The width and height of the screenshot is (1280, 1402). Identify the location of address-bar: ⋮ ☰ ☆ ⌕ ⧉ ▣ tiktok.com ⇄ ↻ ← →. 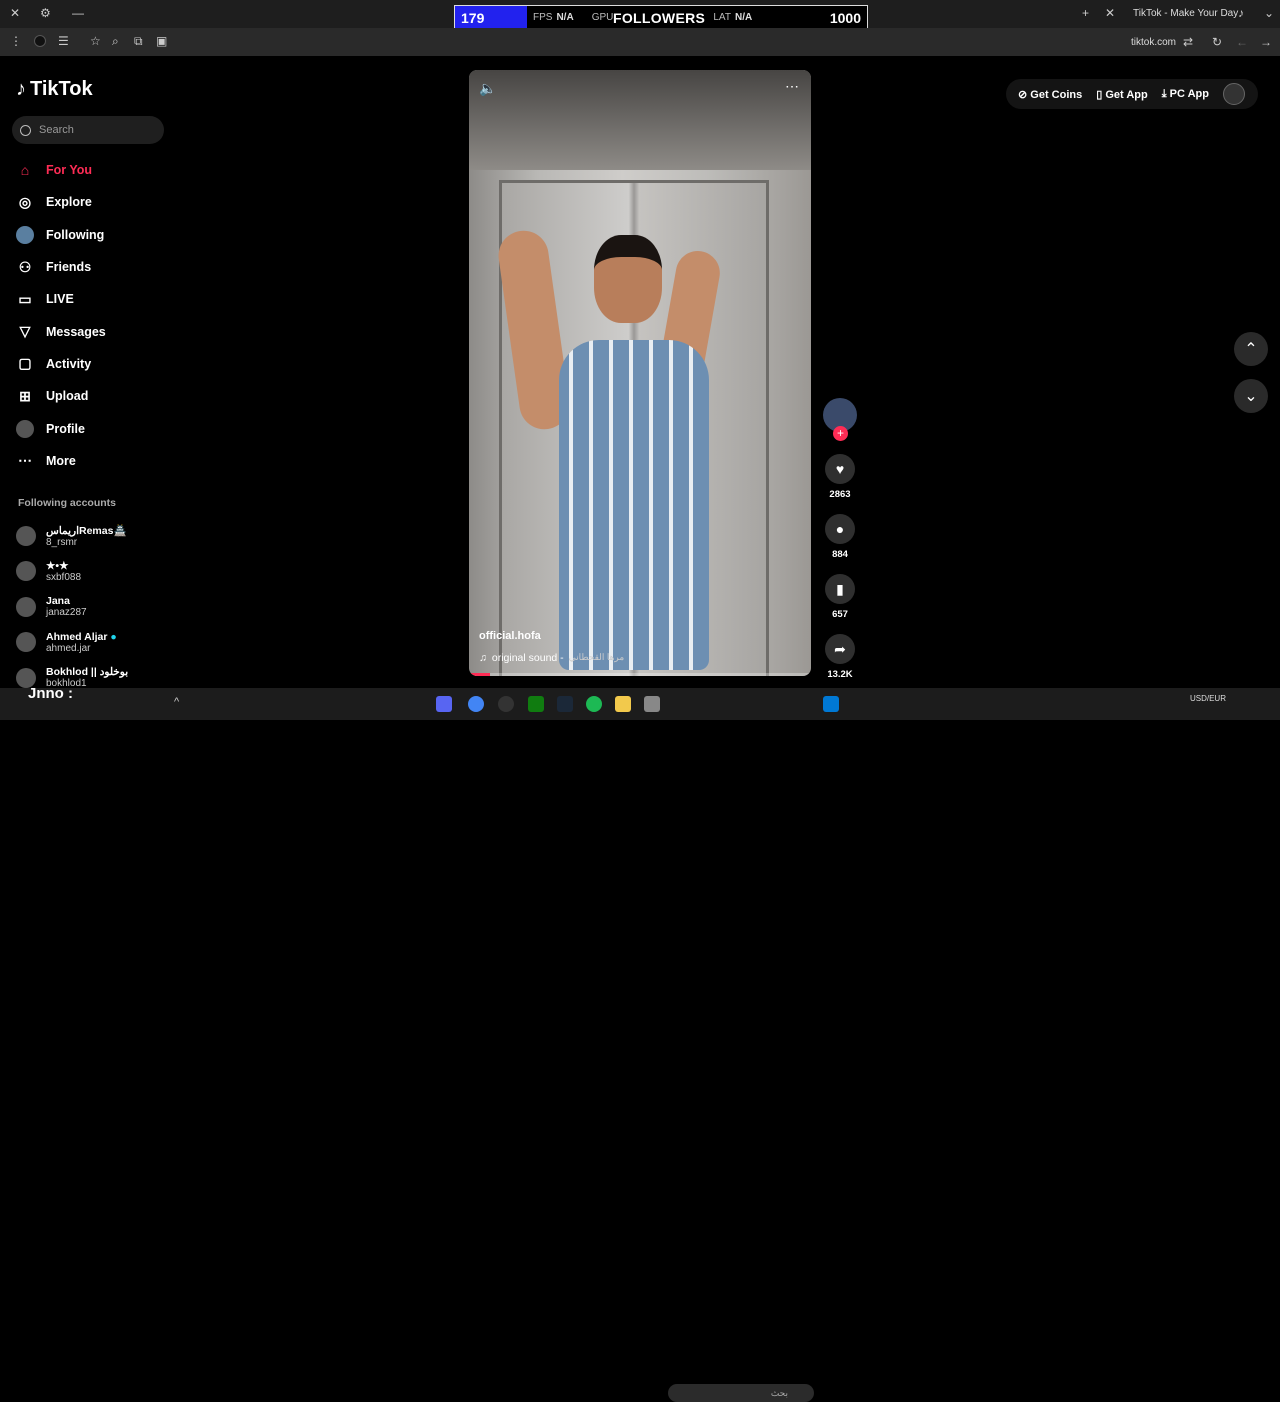
(640, 42).